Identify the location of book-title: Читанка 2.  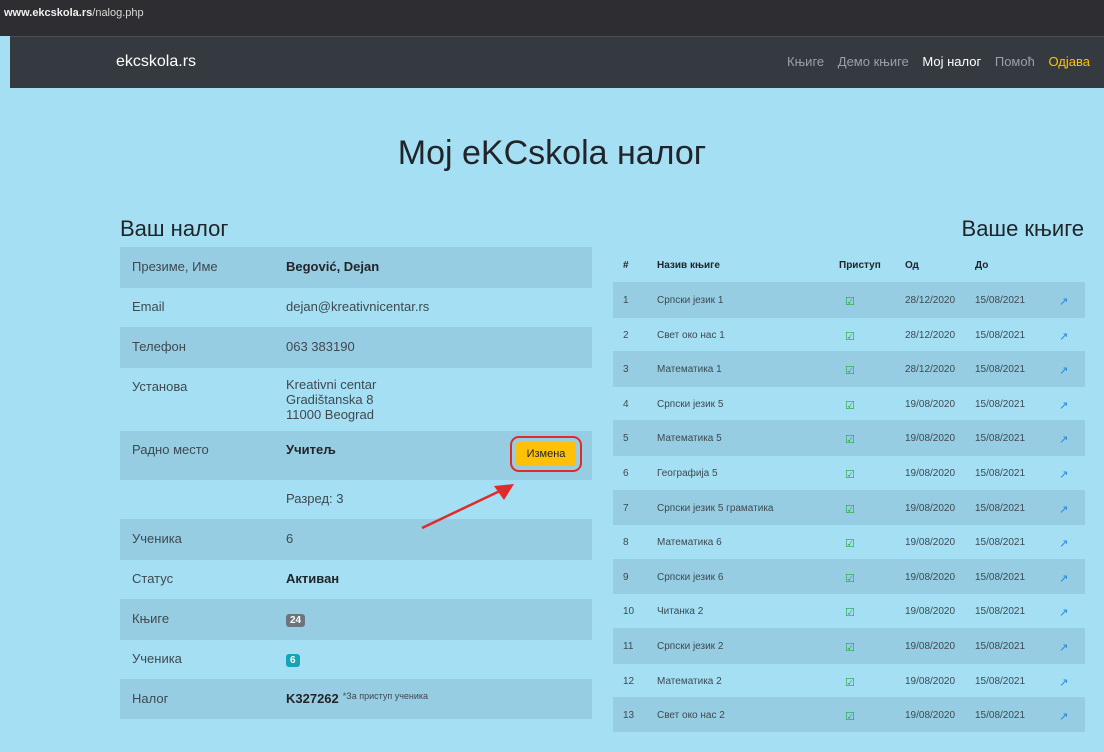
(680, 611).